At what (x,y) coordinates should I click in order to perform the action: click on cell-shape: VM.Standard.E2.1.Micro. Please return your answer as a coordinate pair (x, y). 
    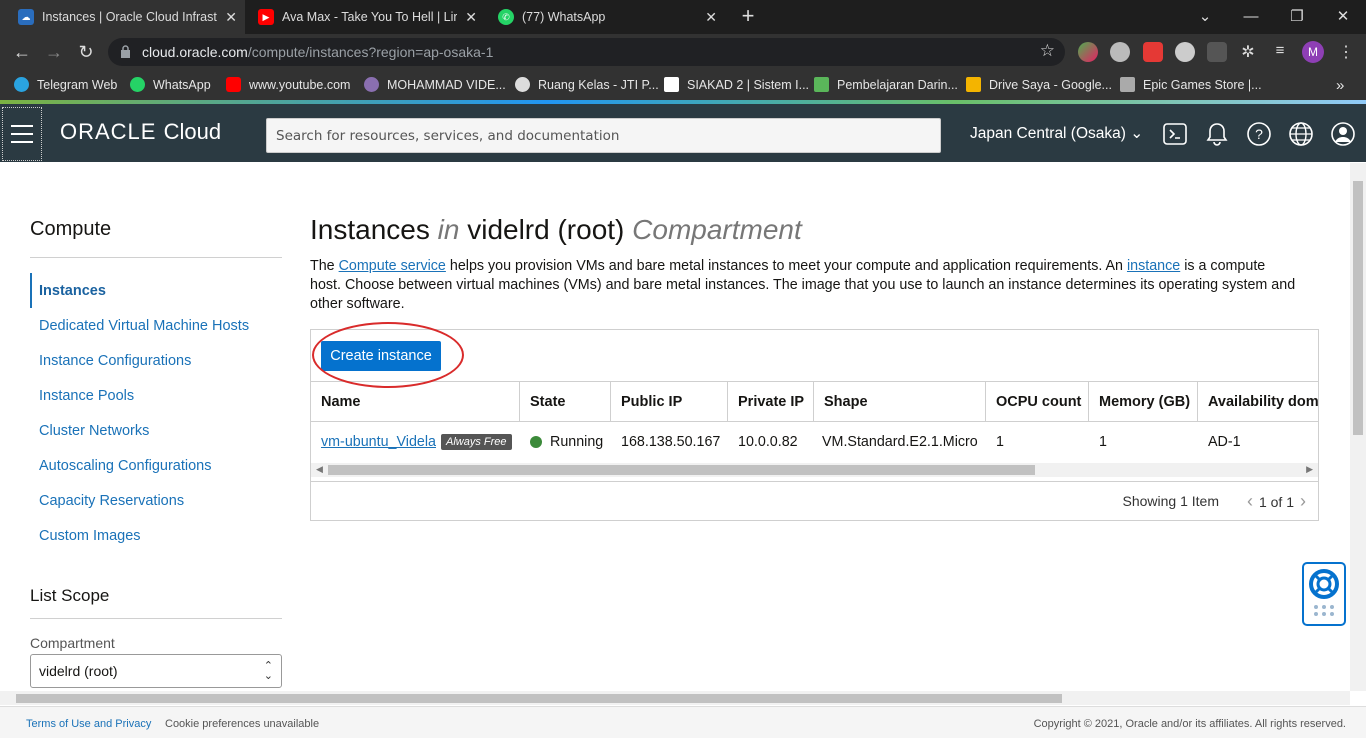
    Looking at the image, I should click on (900, 442).